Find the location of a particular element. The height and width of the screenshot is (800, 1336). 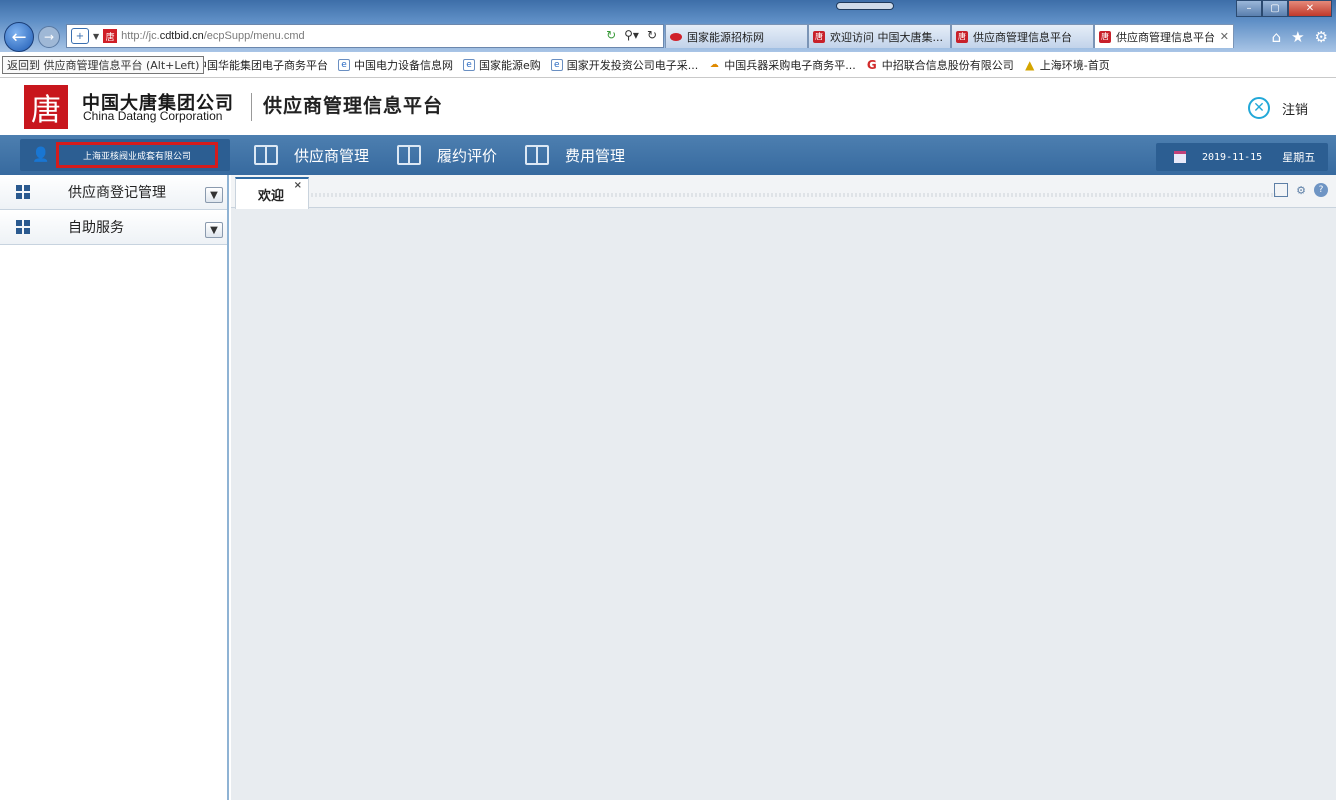

grid-icon is located at coordinates (23, 227).